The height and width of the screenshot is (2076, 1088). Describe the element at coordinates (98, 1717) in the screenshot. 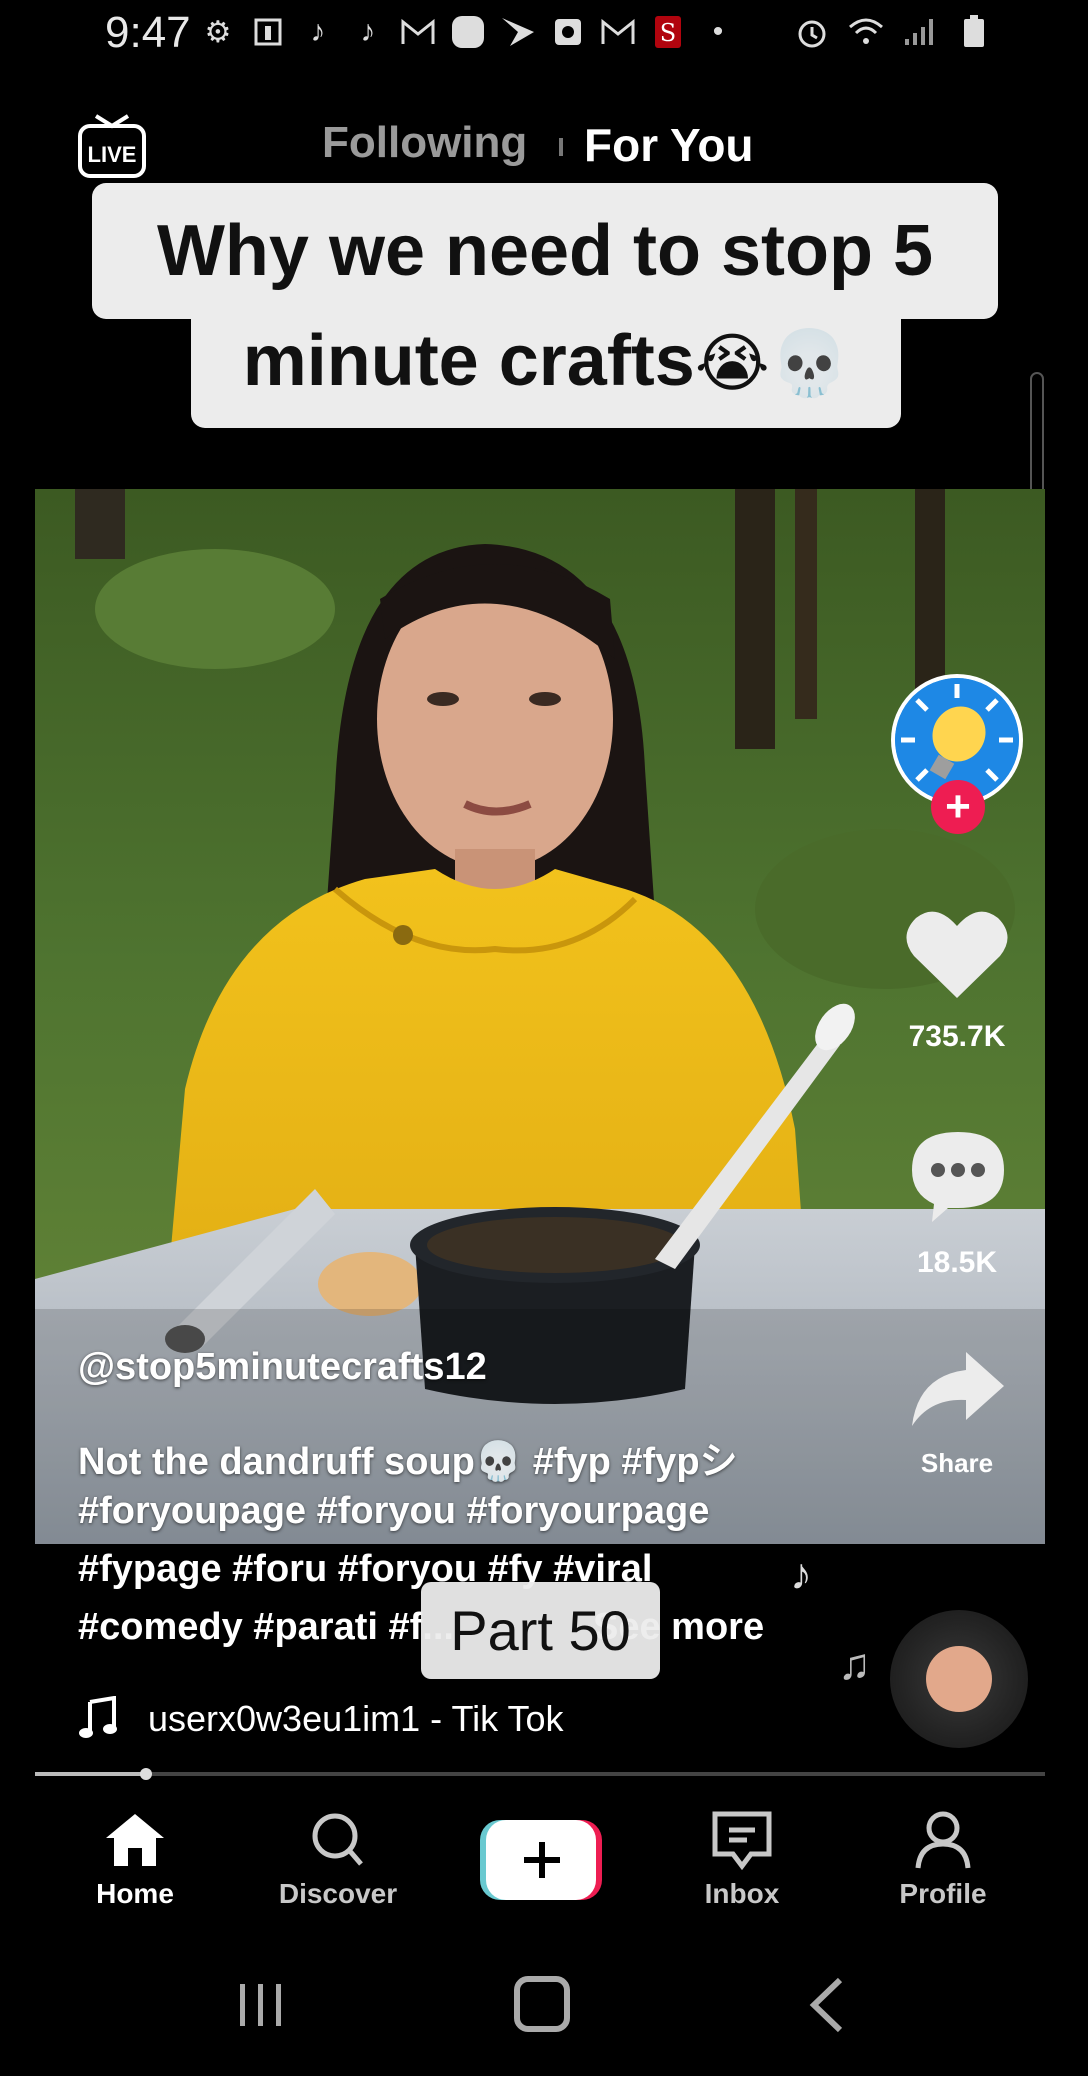

I see `music-note-icon` at that location.